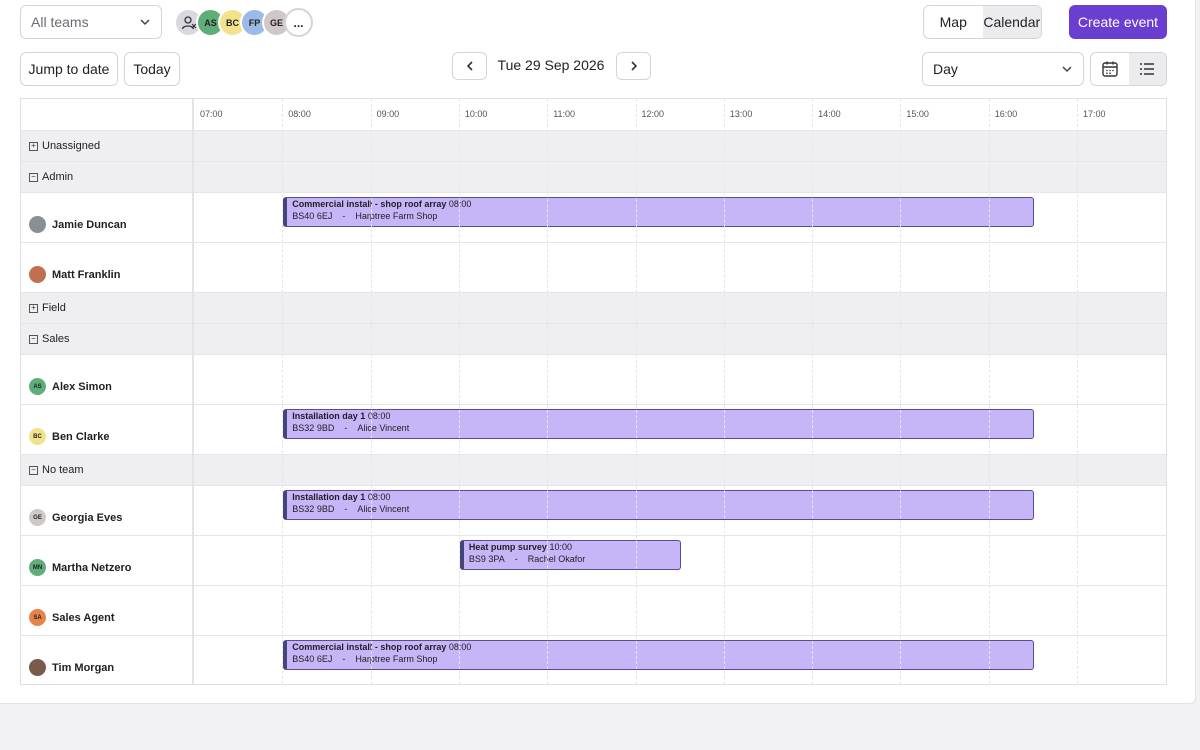 The image size is (1200, 750). I want to click on layout-toggle, so click(1128, 69).